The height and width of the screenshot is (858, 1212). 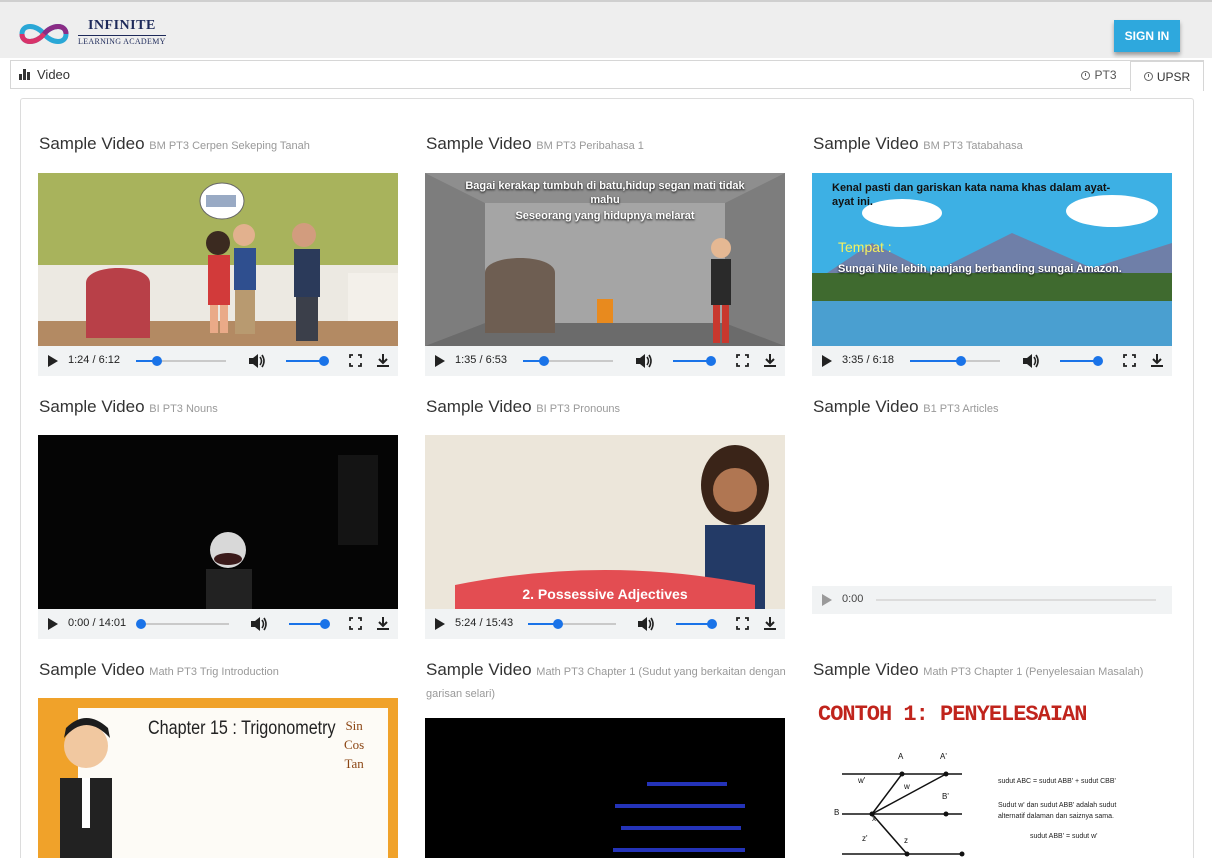 What do you see at coordinates (605, 216) in the screenshot?
I see `video-caption: Seseorang yang hidupnya melarat` at bounding box center [605, 216].